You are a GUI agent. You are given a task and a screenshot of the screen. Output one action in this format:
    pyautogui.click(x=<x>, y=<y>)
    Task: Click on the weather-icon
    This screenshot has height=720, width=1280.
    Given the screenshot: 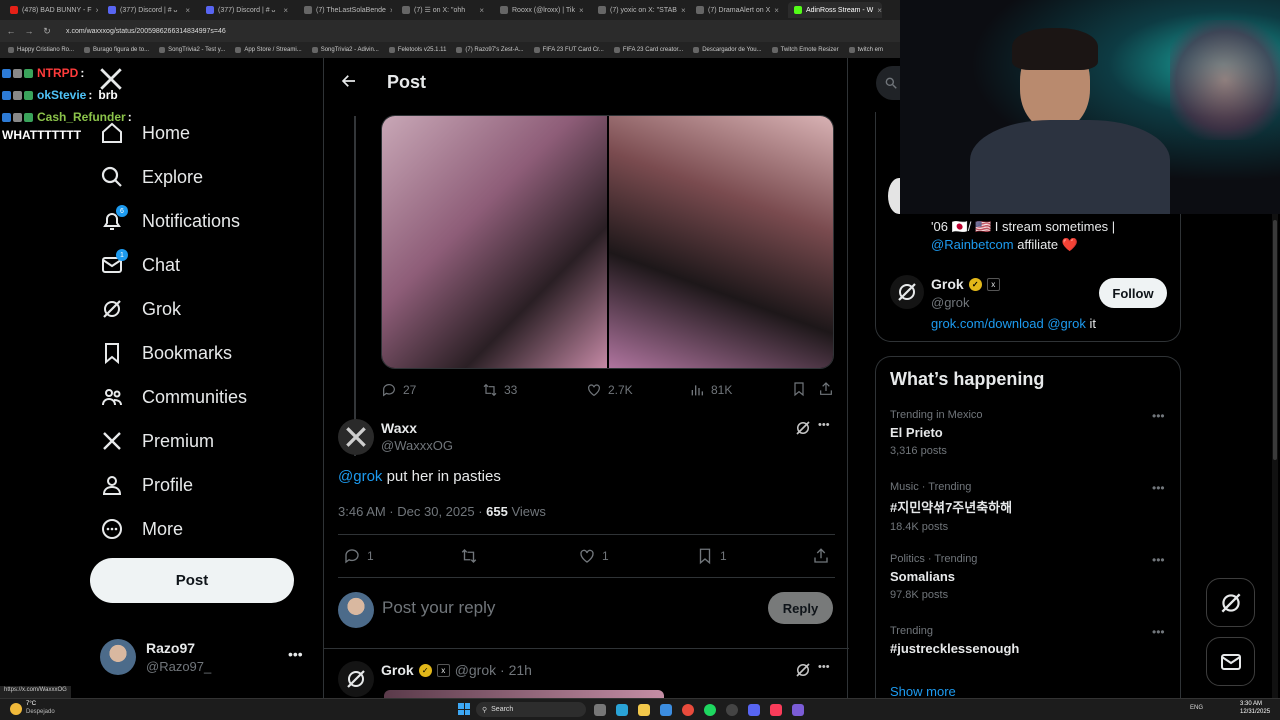 What is the action you would take?
    pyautogui.click(x=16, y=709)
    